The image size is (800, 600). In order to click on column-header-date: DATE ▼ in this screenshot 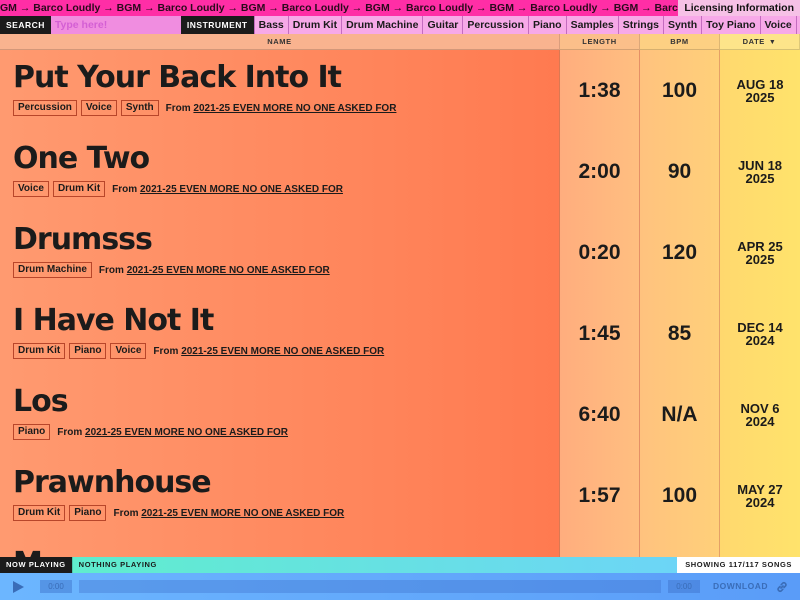, I will do `click(760, 42)`.